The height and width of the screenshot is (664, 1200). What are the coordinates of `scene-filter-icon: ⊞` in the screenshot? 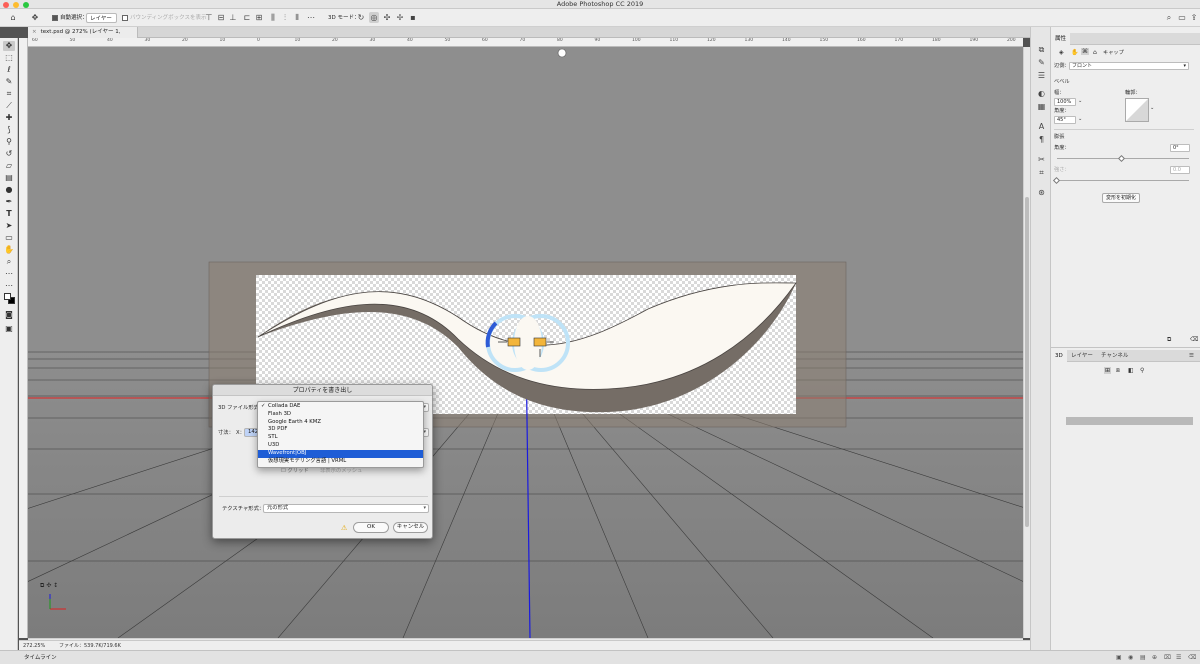 It's located at (1108, 370).